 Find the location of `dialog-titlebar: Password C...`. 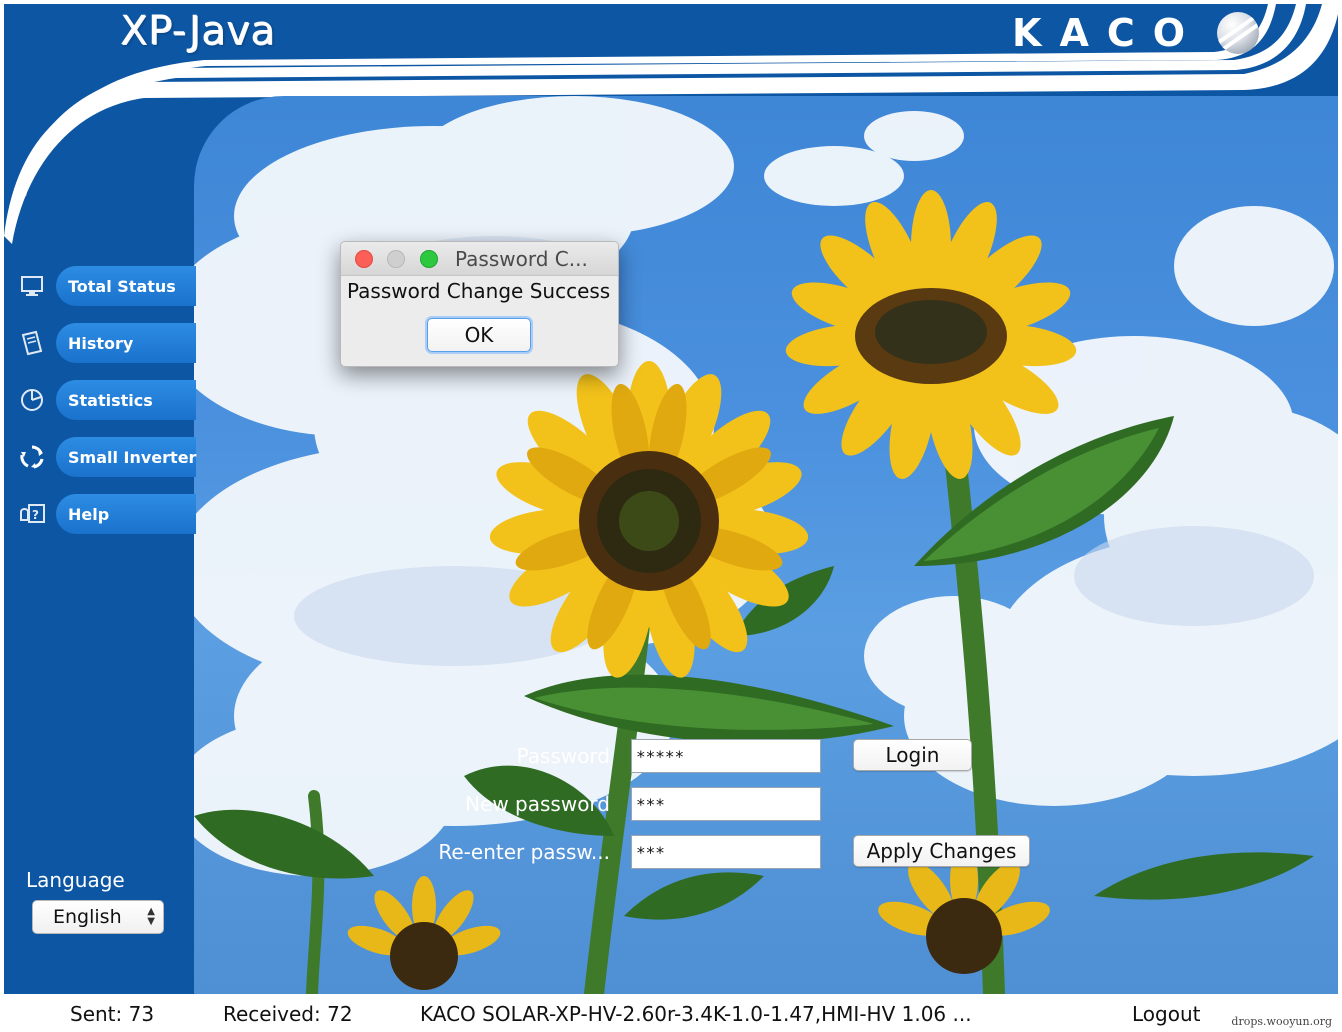

dialog-titlebar: Password C... is located at coordinates (479, 259).